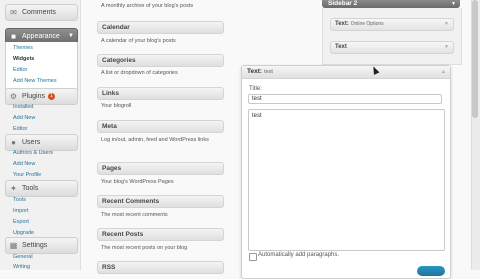 The width and height of the screenshot is (480, 279). What do you see at coordinates (35, 81) in the screenshot?
I see `submenu-add-new-themes: Add New Themes` at bounding box center [35, 81].